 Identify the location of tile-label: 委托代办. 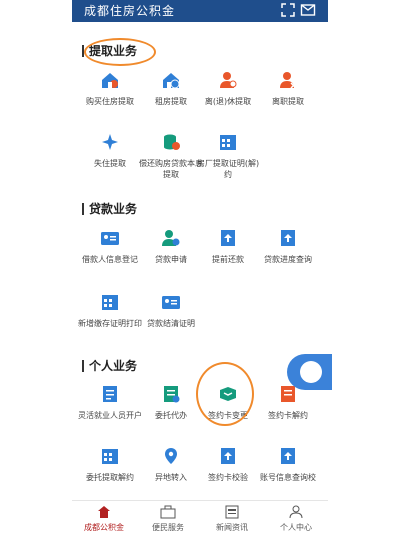
(171, 415).